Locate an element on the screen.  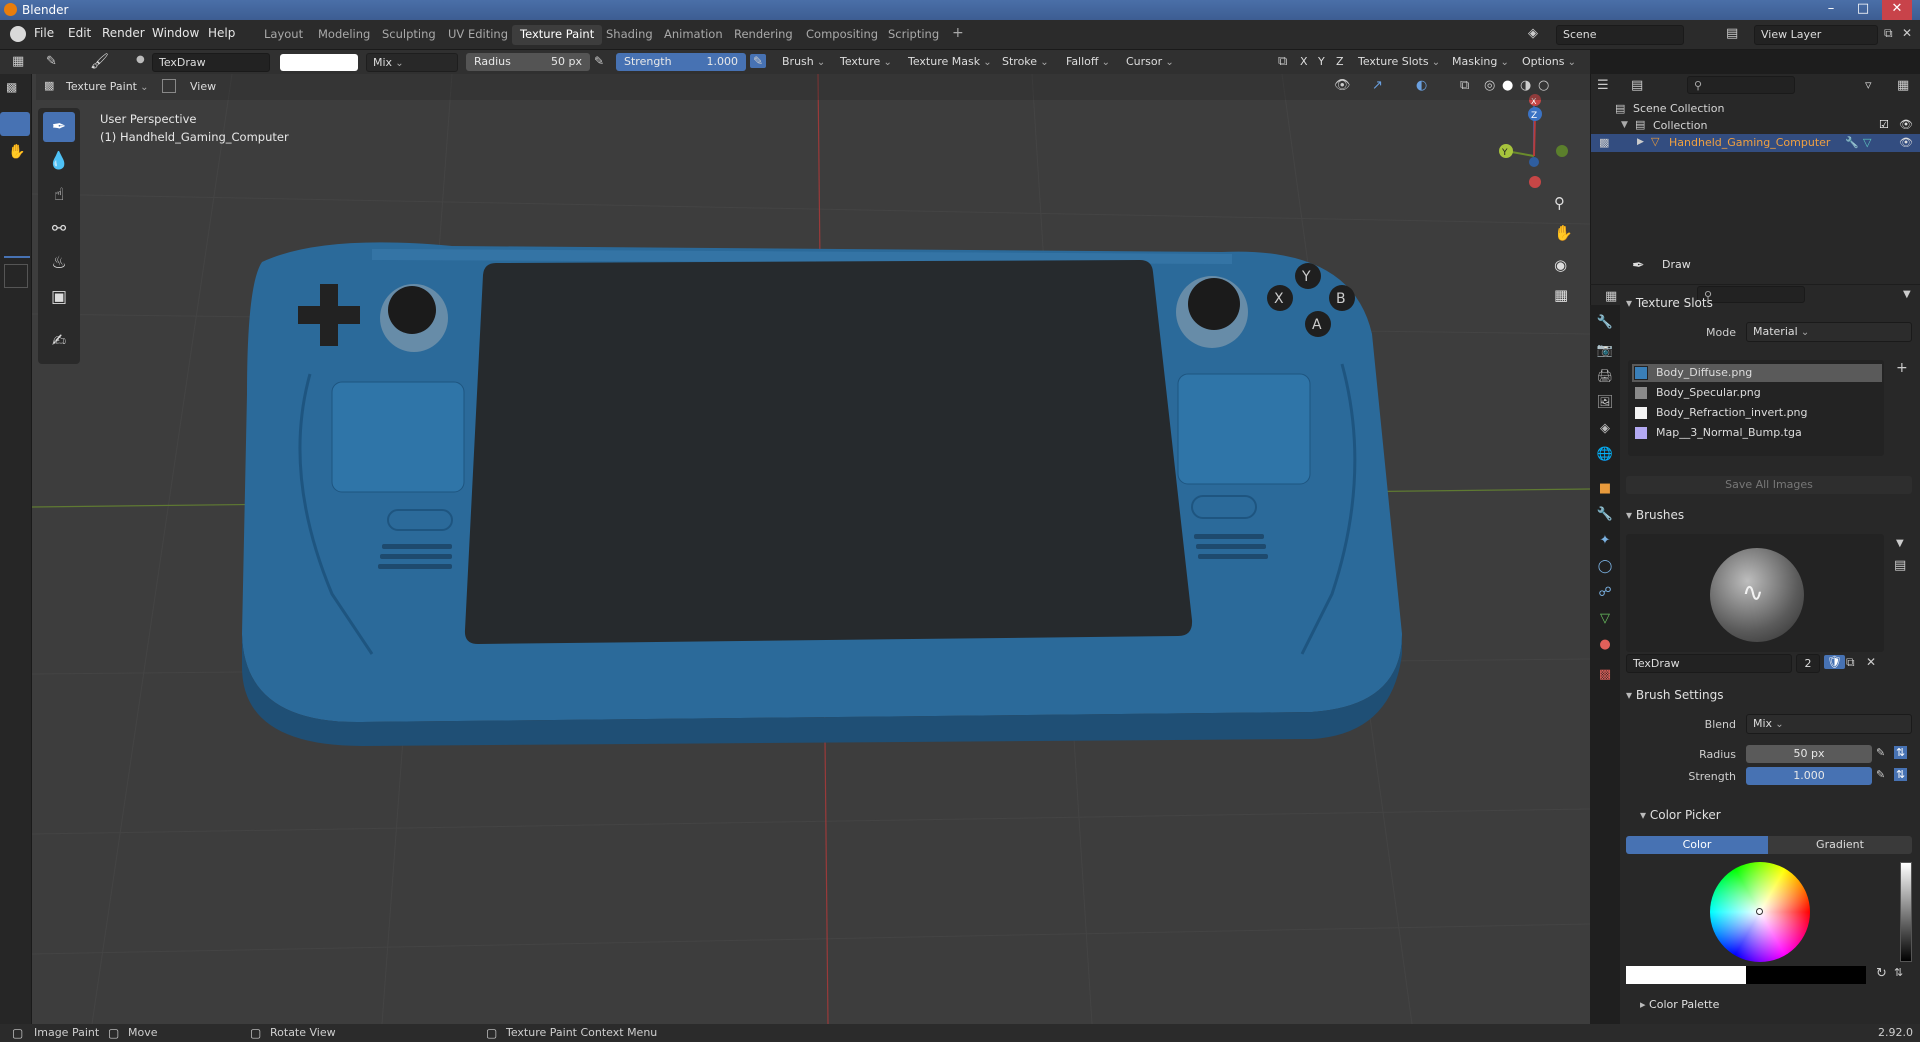
draw-tool-icon: ✒ is located at coordinates (59, 127).